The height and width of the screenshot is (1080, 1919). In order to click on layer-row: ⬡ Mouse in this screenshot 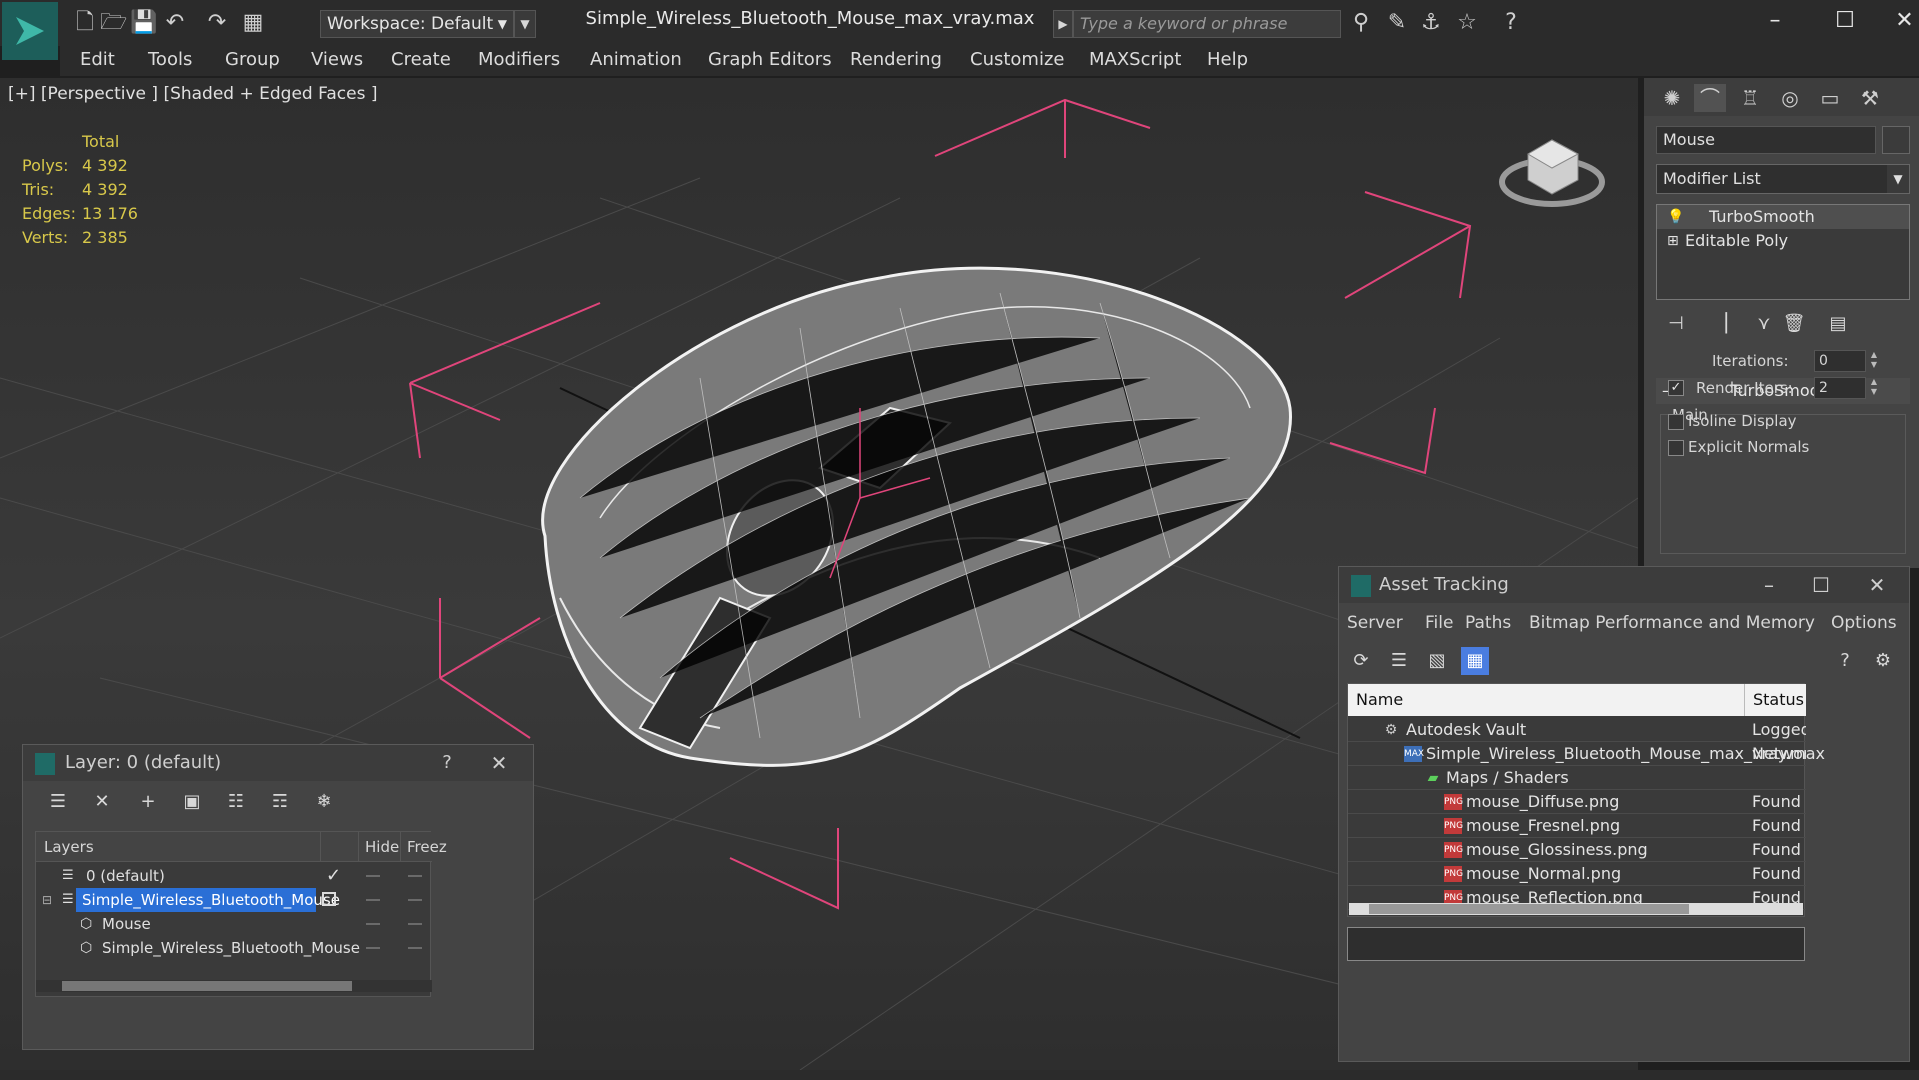, I will do `click(234, 924)`.